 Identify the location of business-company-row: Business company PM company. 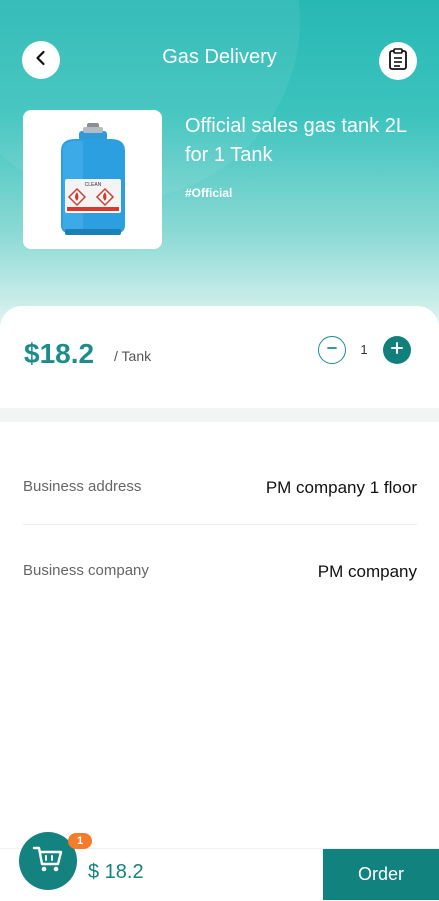
(220, 574).